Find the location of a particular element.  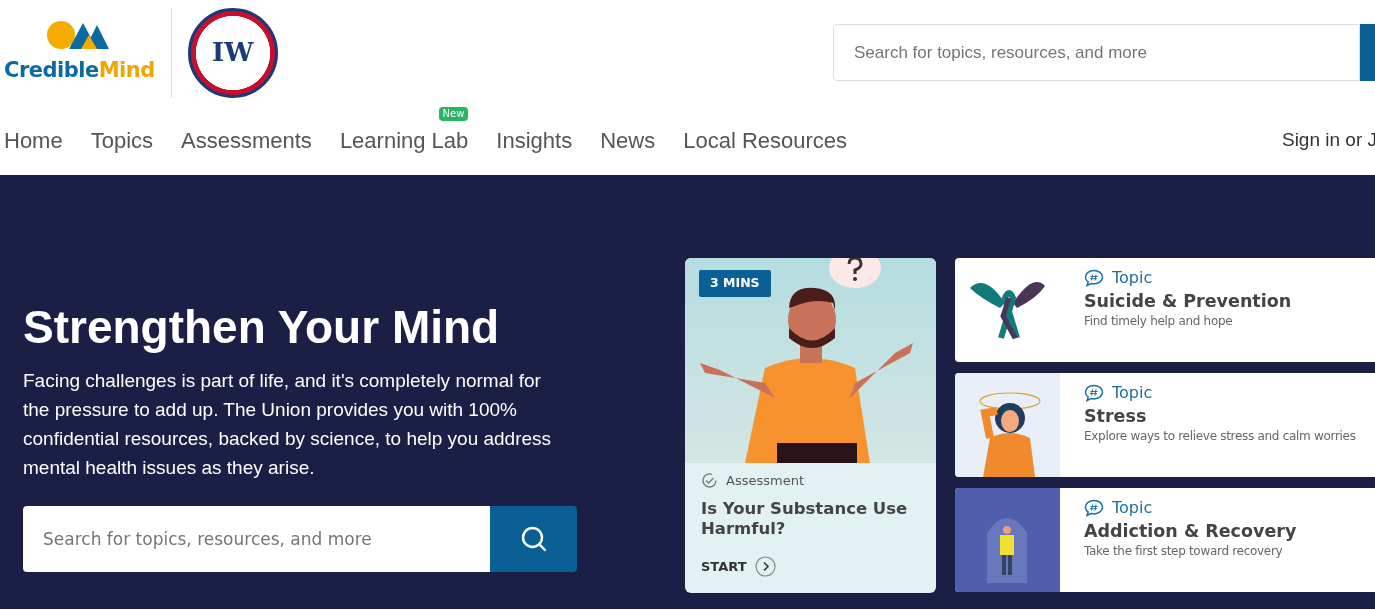

nav-link: Local Resources is located at coordinates (765, 140).